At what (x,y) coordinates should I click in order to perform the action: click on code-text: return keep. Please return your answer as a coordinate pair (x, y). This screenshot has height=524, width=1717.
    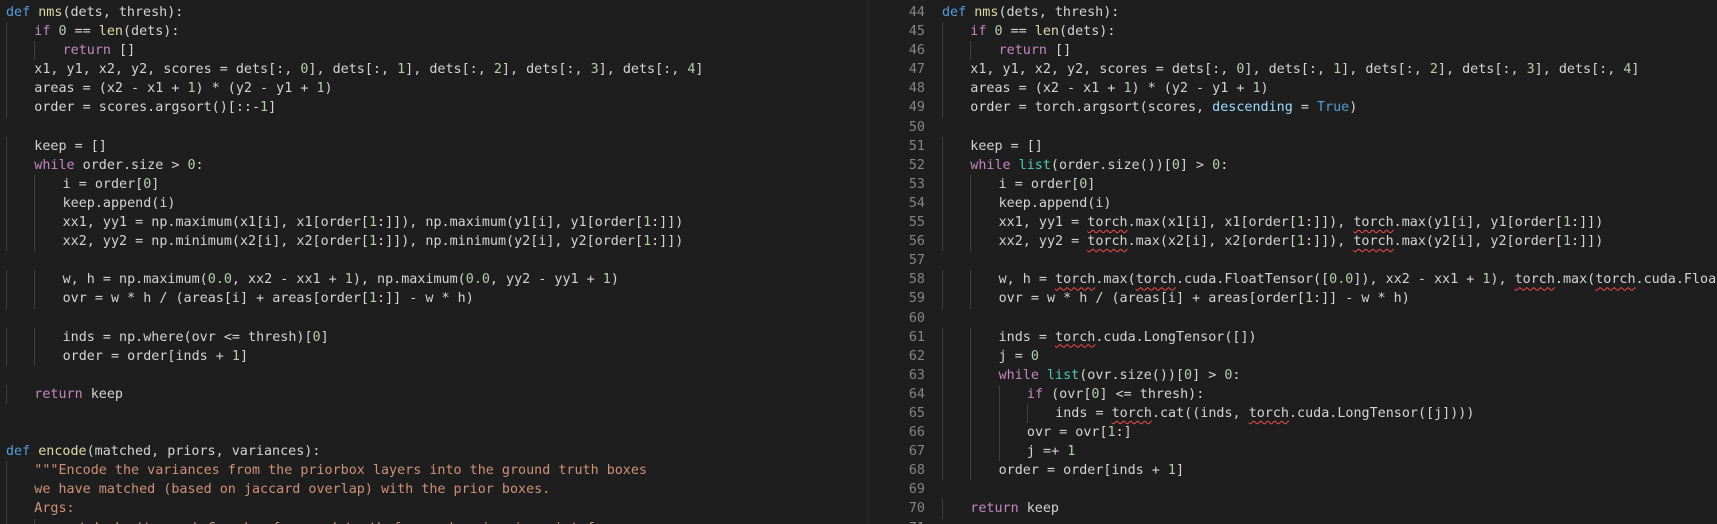
    Looking at the image, I should click on (1000, 509).